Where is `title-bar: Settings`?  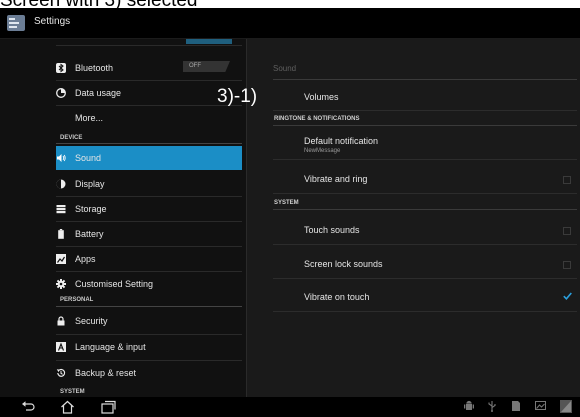
title-bar: Settings is located at coordinates (290, 23).